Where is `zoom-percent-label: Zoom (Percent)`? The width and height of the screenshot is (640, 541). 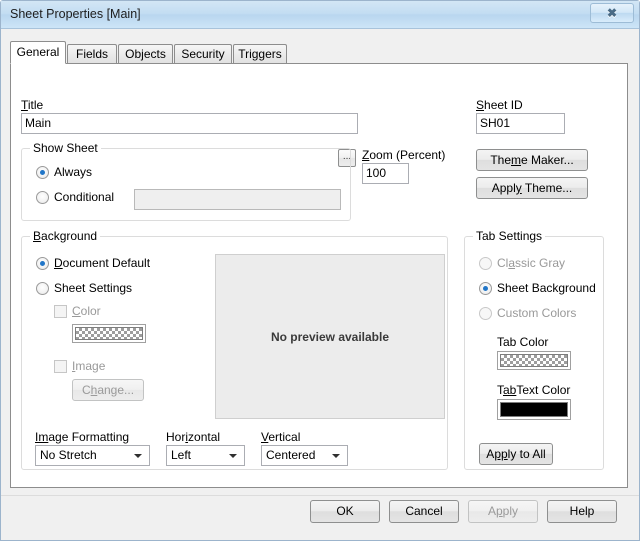 zoom-percent-label: Zoom (Percent) is located at coordinates (404, 155).